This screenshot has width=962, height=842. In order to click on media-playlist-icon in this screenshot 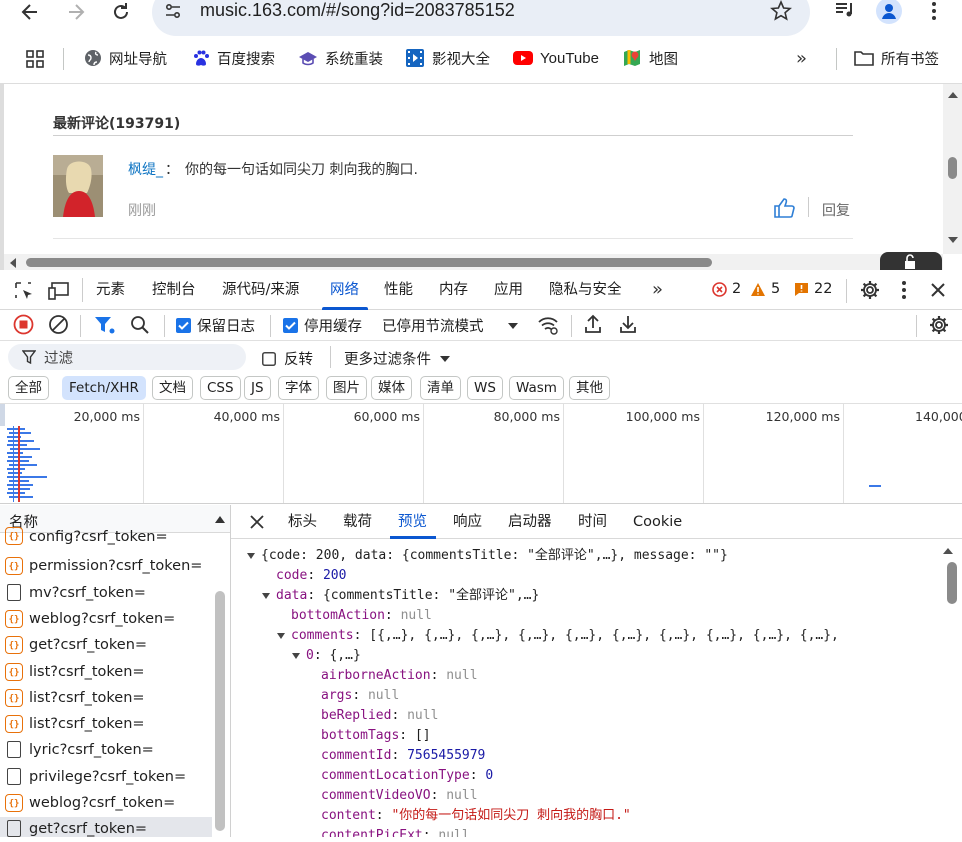, I will do `click(845, 10)`.